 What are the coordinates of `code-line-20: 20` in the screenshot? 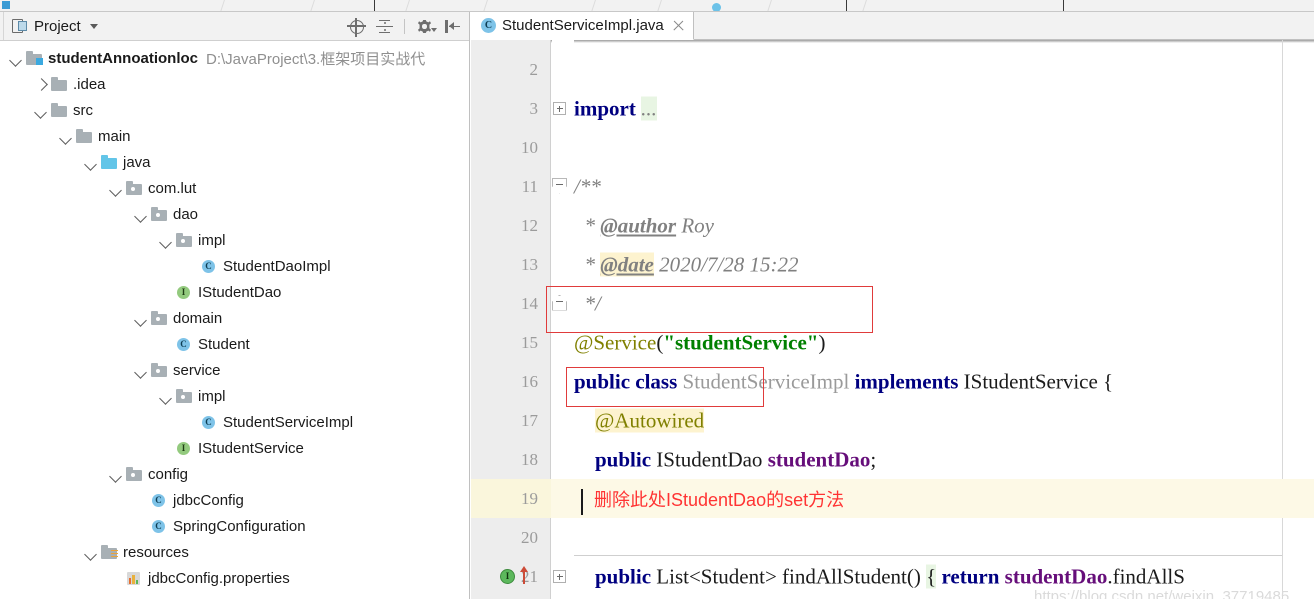 It's located at (892, 537).